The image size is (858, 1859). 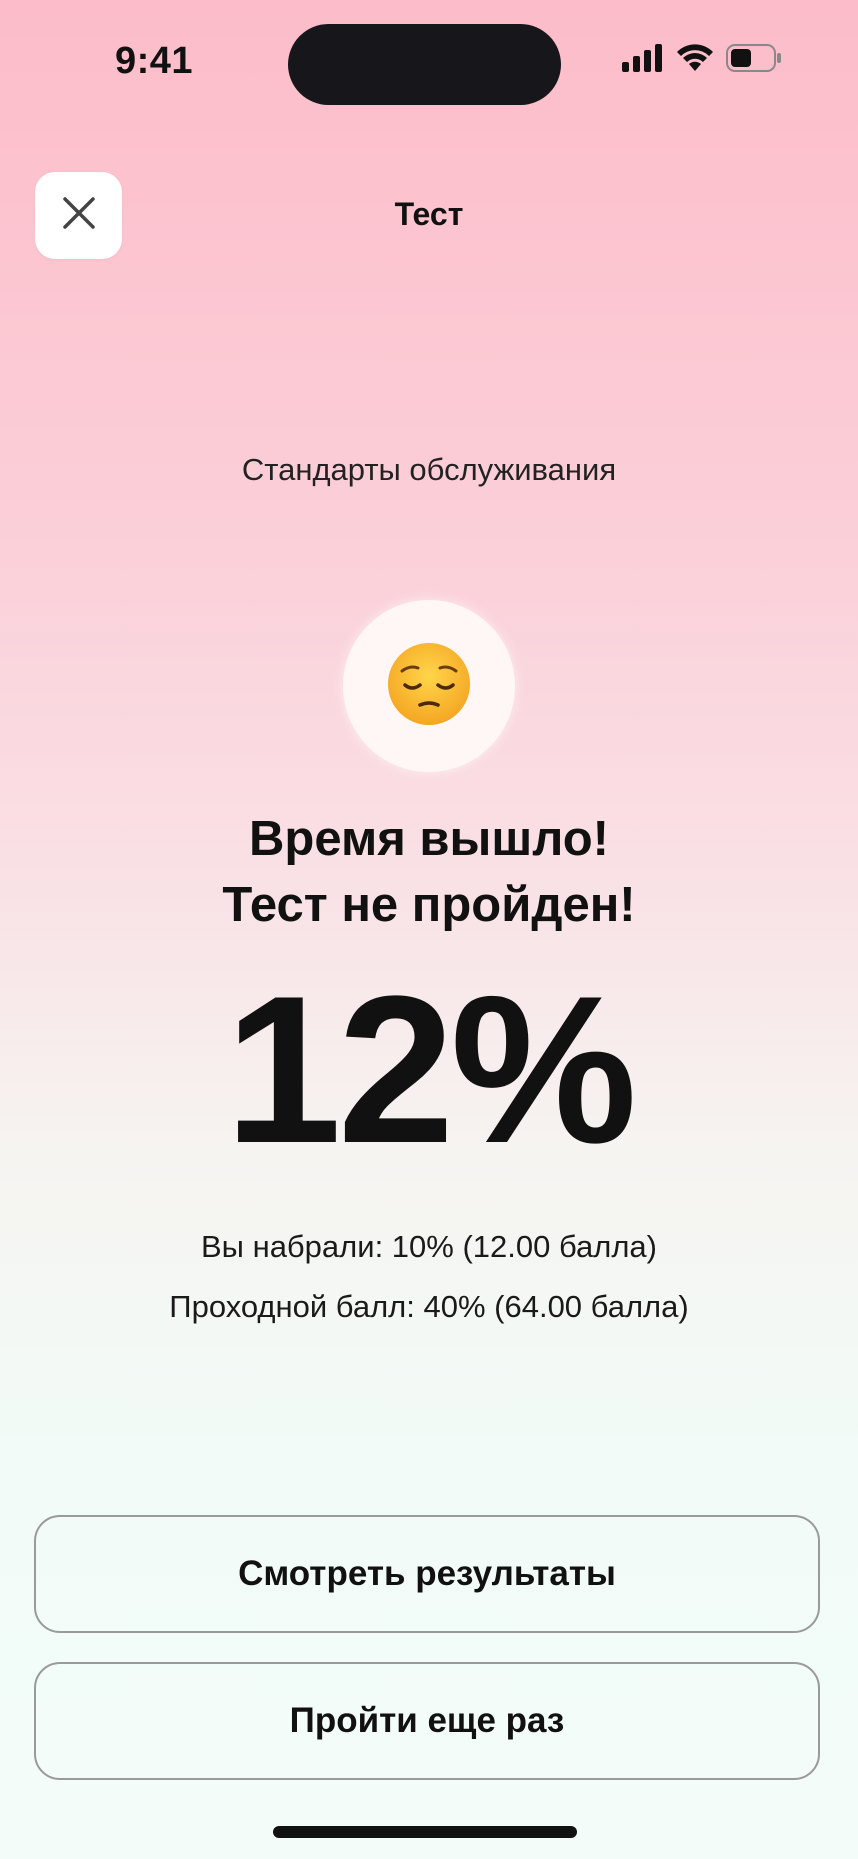 What do you see at coordinates (427, 1721) in the screenshot?
I see `retry-test-button: Пройти еще раз` at bounding box center [427, 1721].